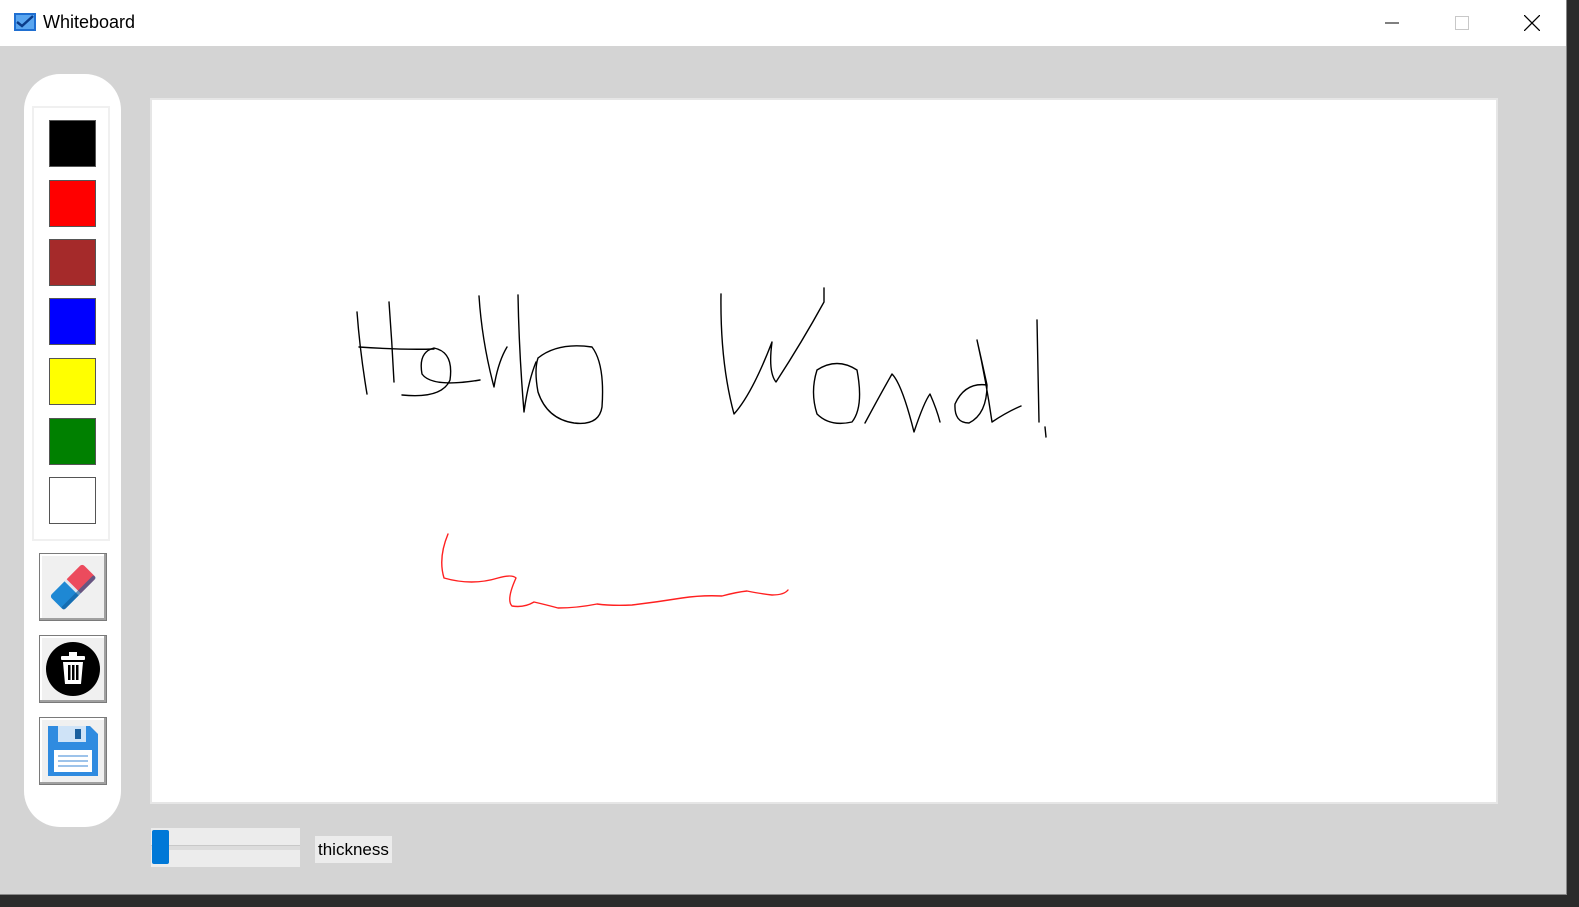 This screenshot has height=907, width=1579. I want to click on color-swatch-yellow, so click(72, 381).